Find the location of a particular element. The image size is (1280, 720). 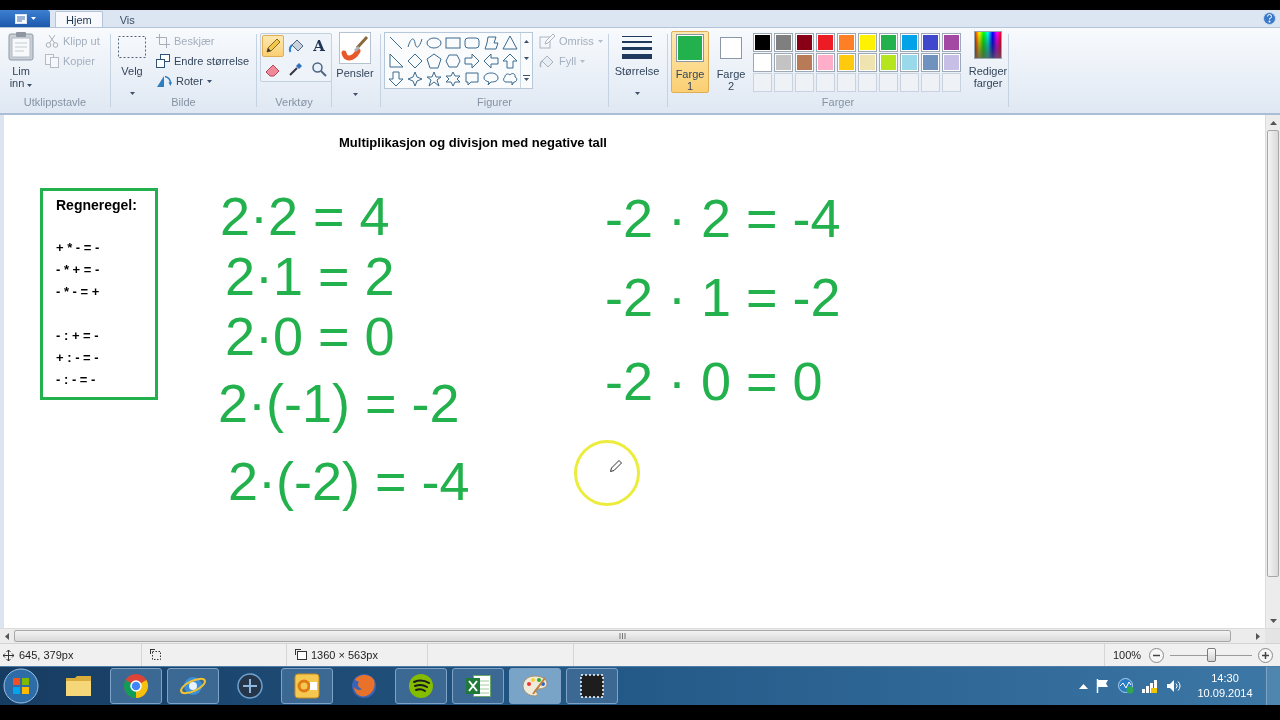

tool-button: A is located at coordinates (319, 46).